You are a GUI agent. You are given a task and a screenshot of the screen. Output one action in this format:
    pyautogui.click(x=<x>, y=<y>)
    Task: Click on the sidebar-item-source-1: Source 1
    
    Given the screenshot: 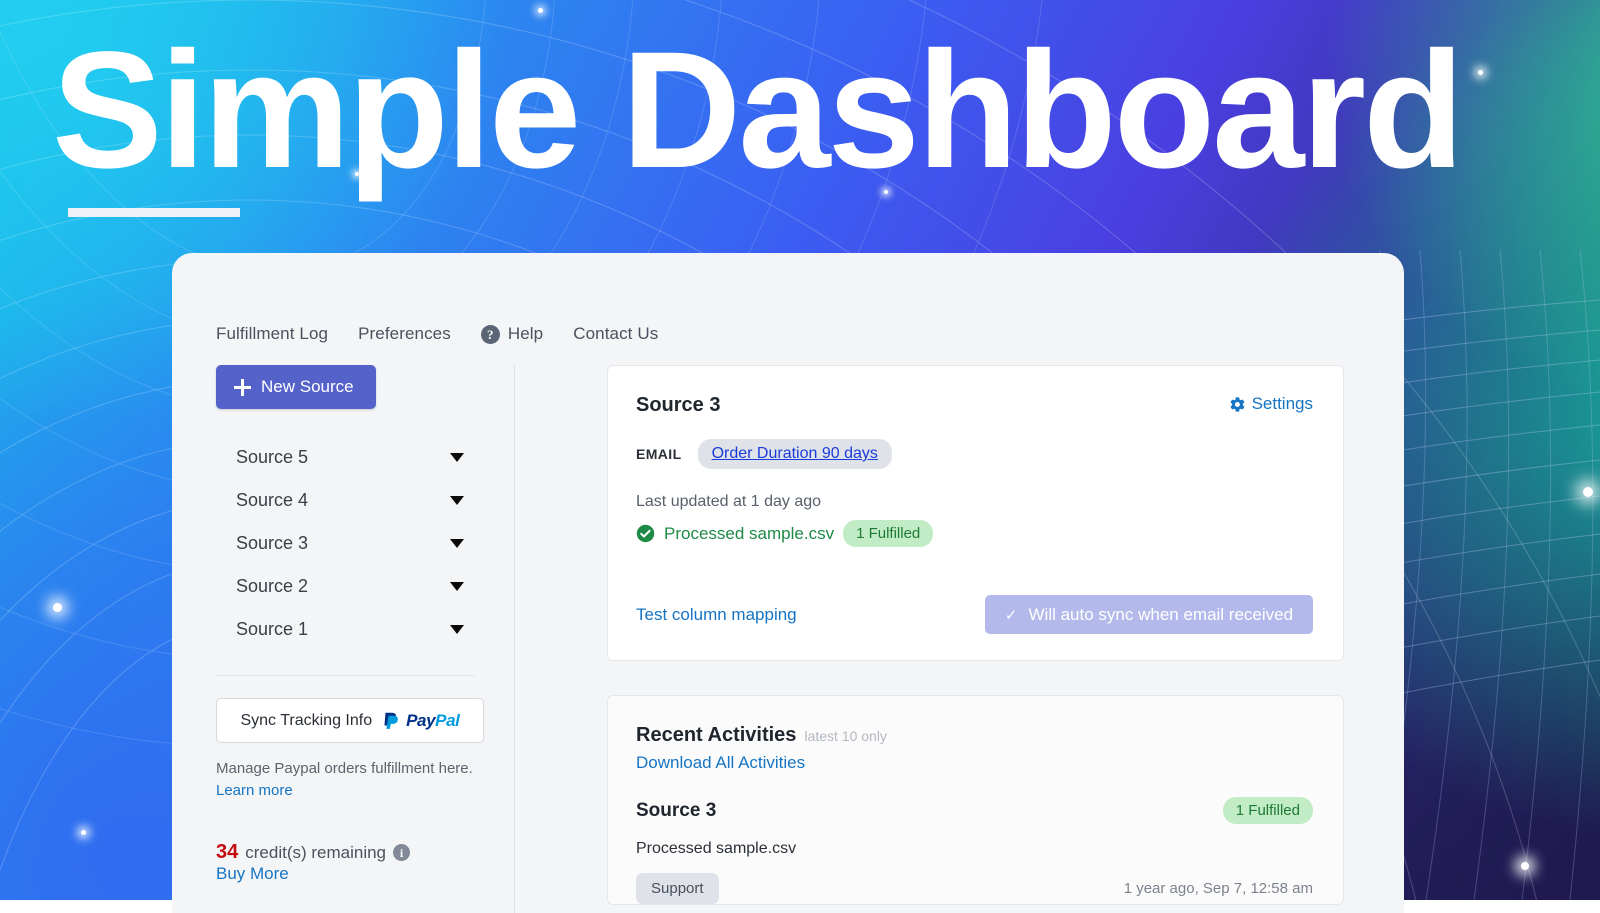 What is the action you would take?
    pyautogui.click(x=345, y=629)
    